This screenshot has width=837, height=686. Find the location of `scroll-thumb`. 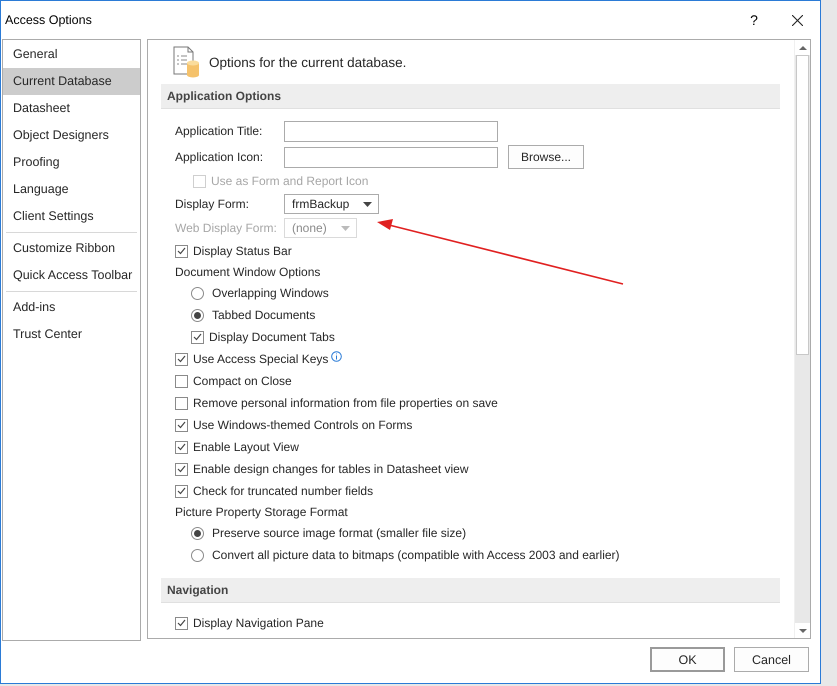

scroll-thumb is located at coordinates (802, 205).